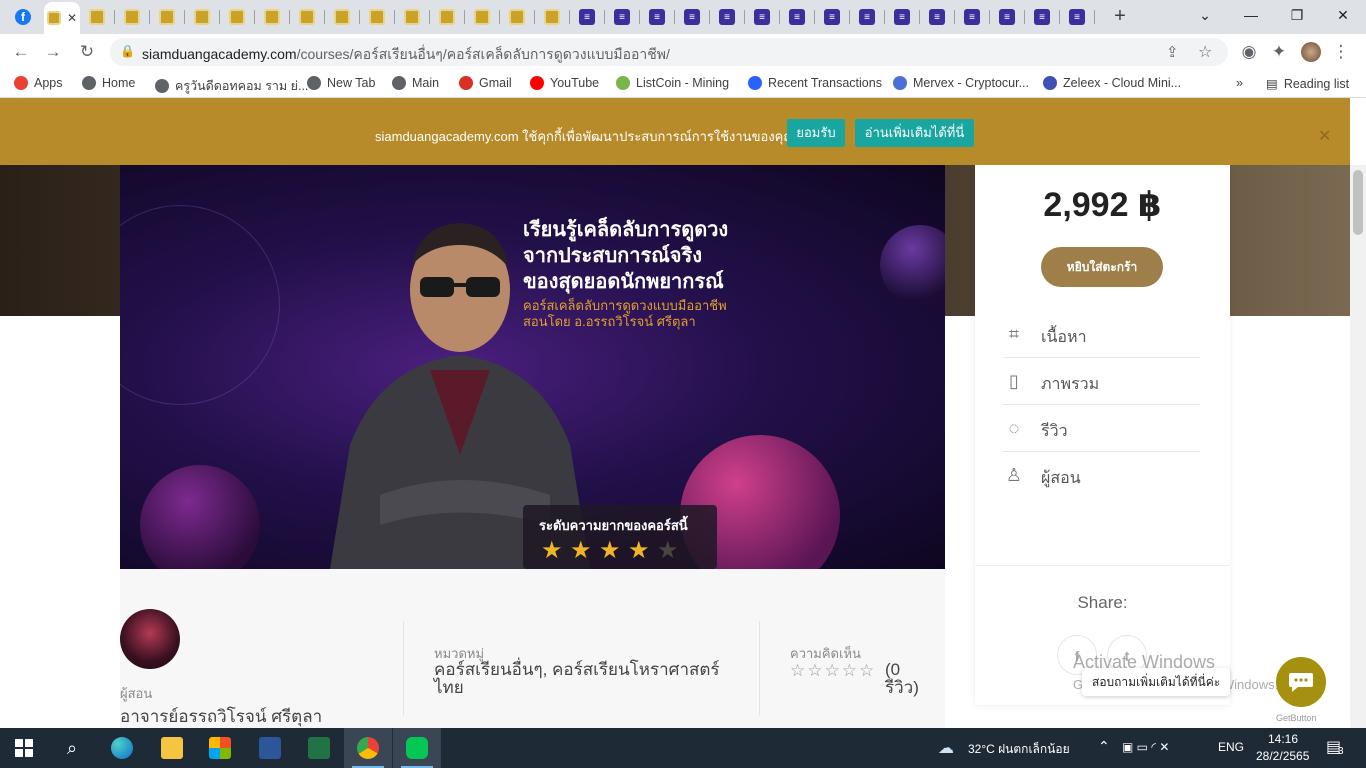 The width and height of the screenshot is (1366, 768). I want to click on chrome-app, so click(368, 748).